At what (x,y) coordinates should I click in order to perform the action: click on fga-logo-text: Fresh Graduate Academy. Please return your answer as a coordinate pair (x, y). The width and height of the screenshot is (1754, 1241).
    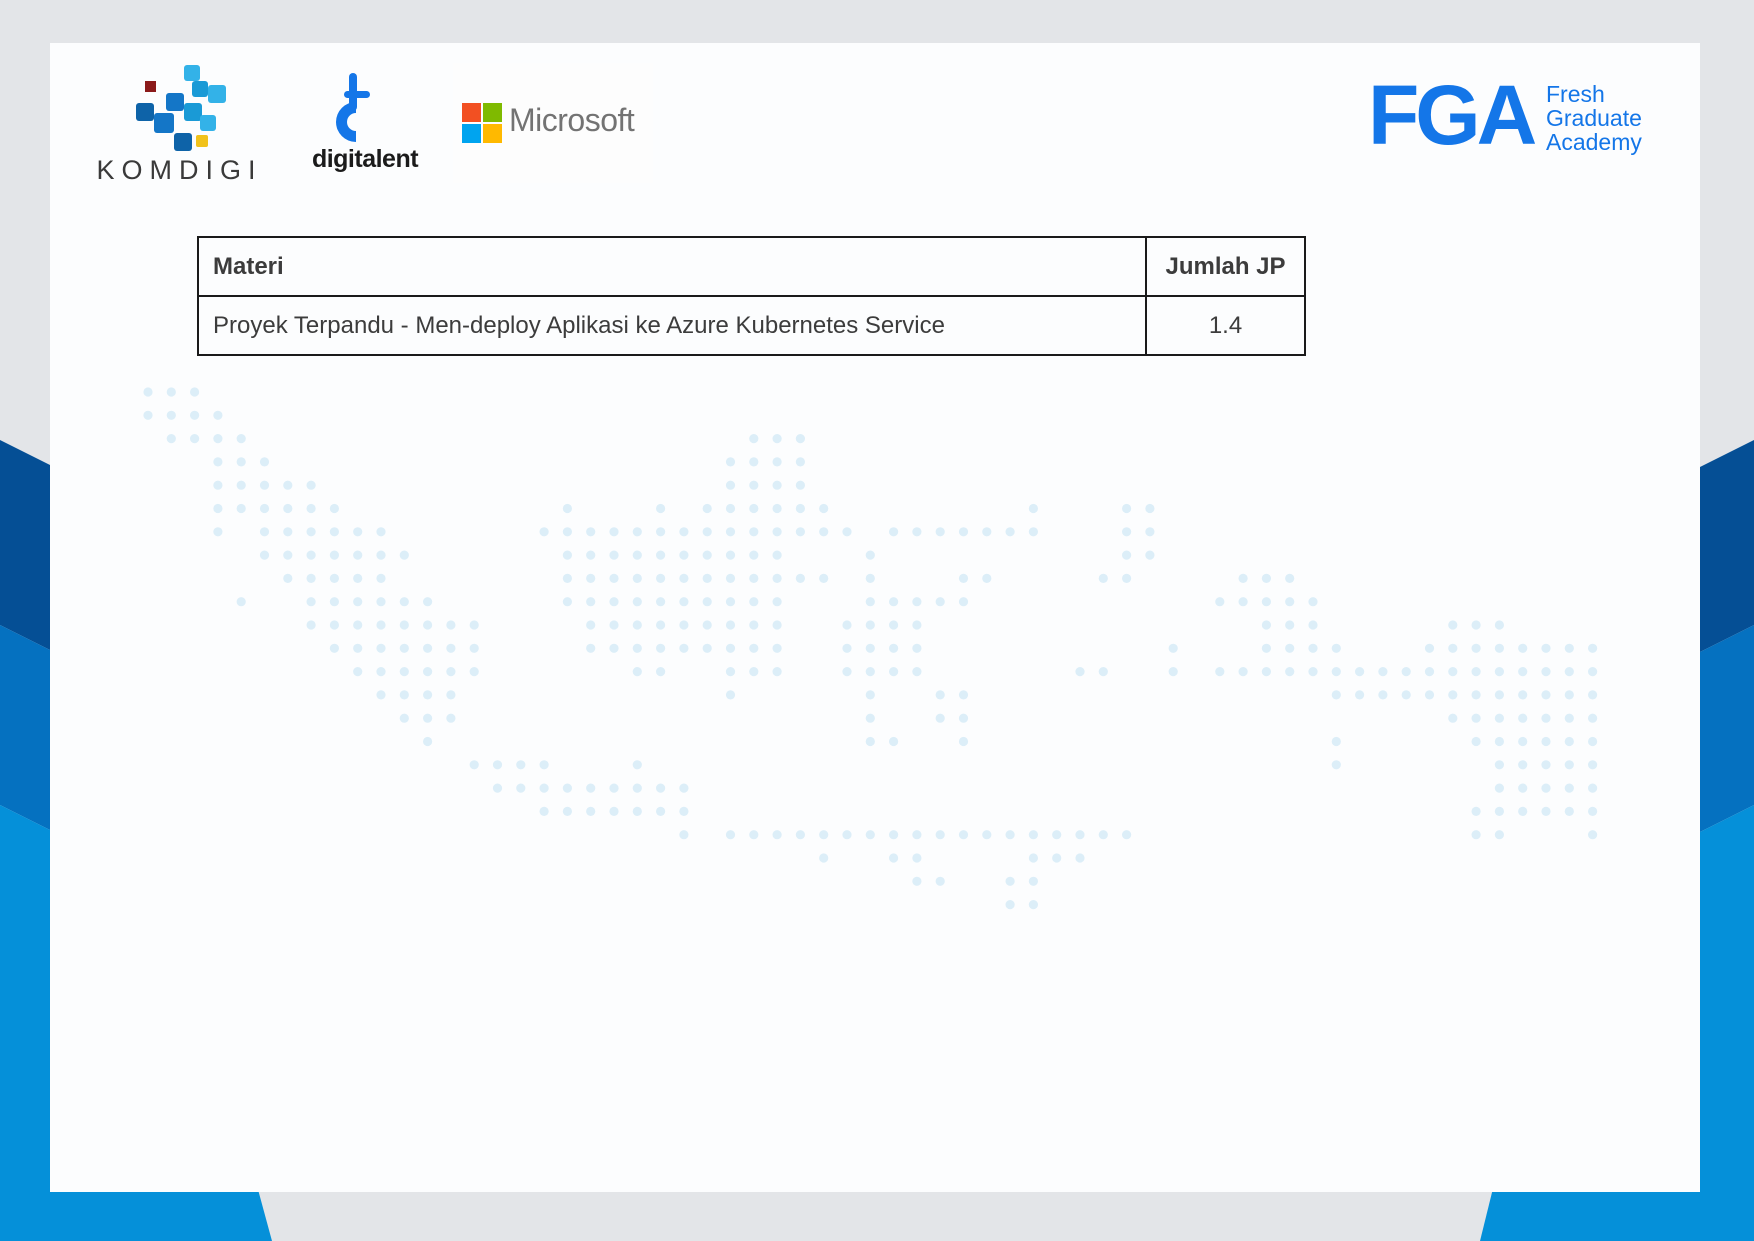
    Looking at the image, I should click on (1594, 118).